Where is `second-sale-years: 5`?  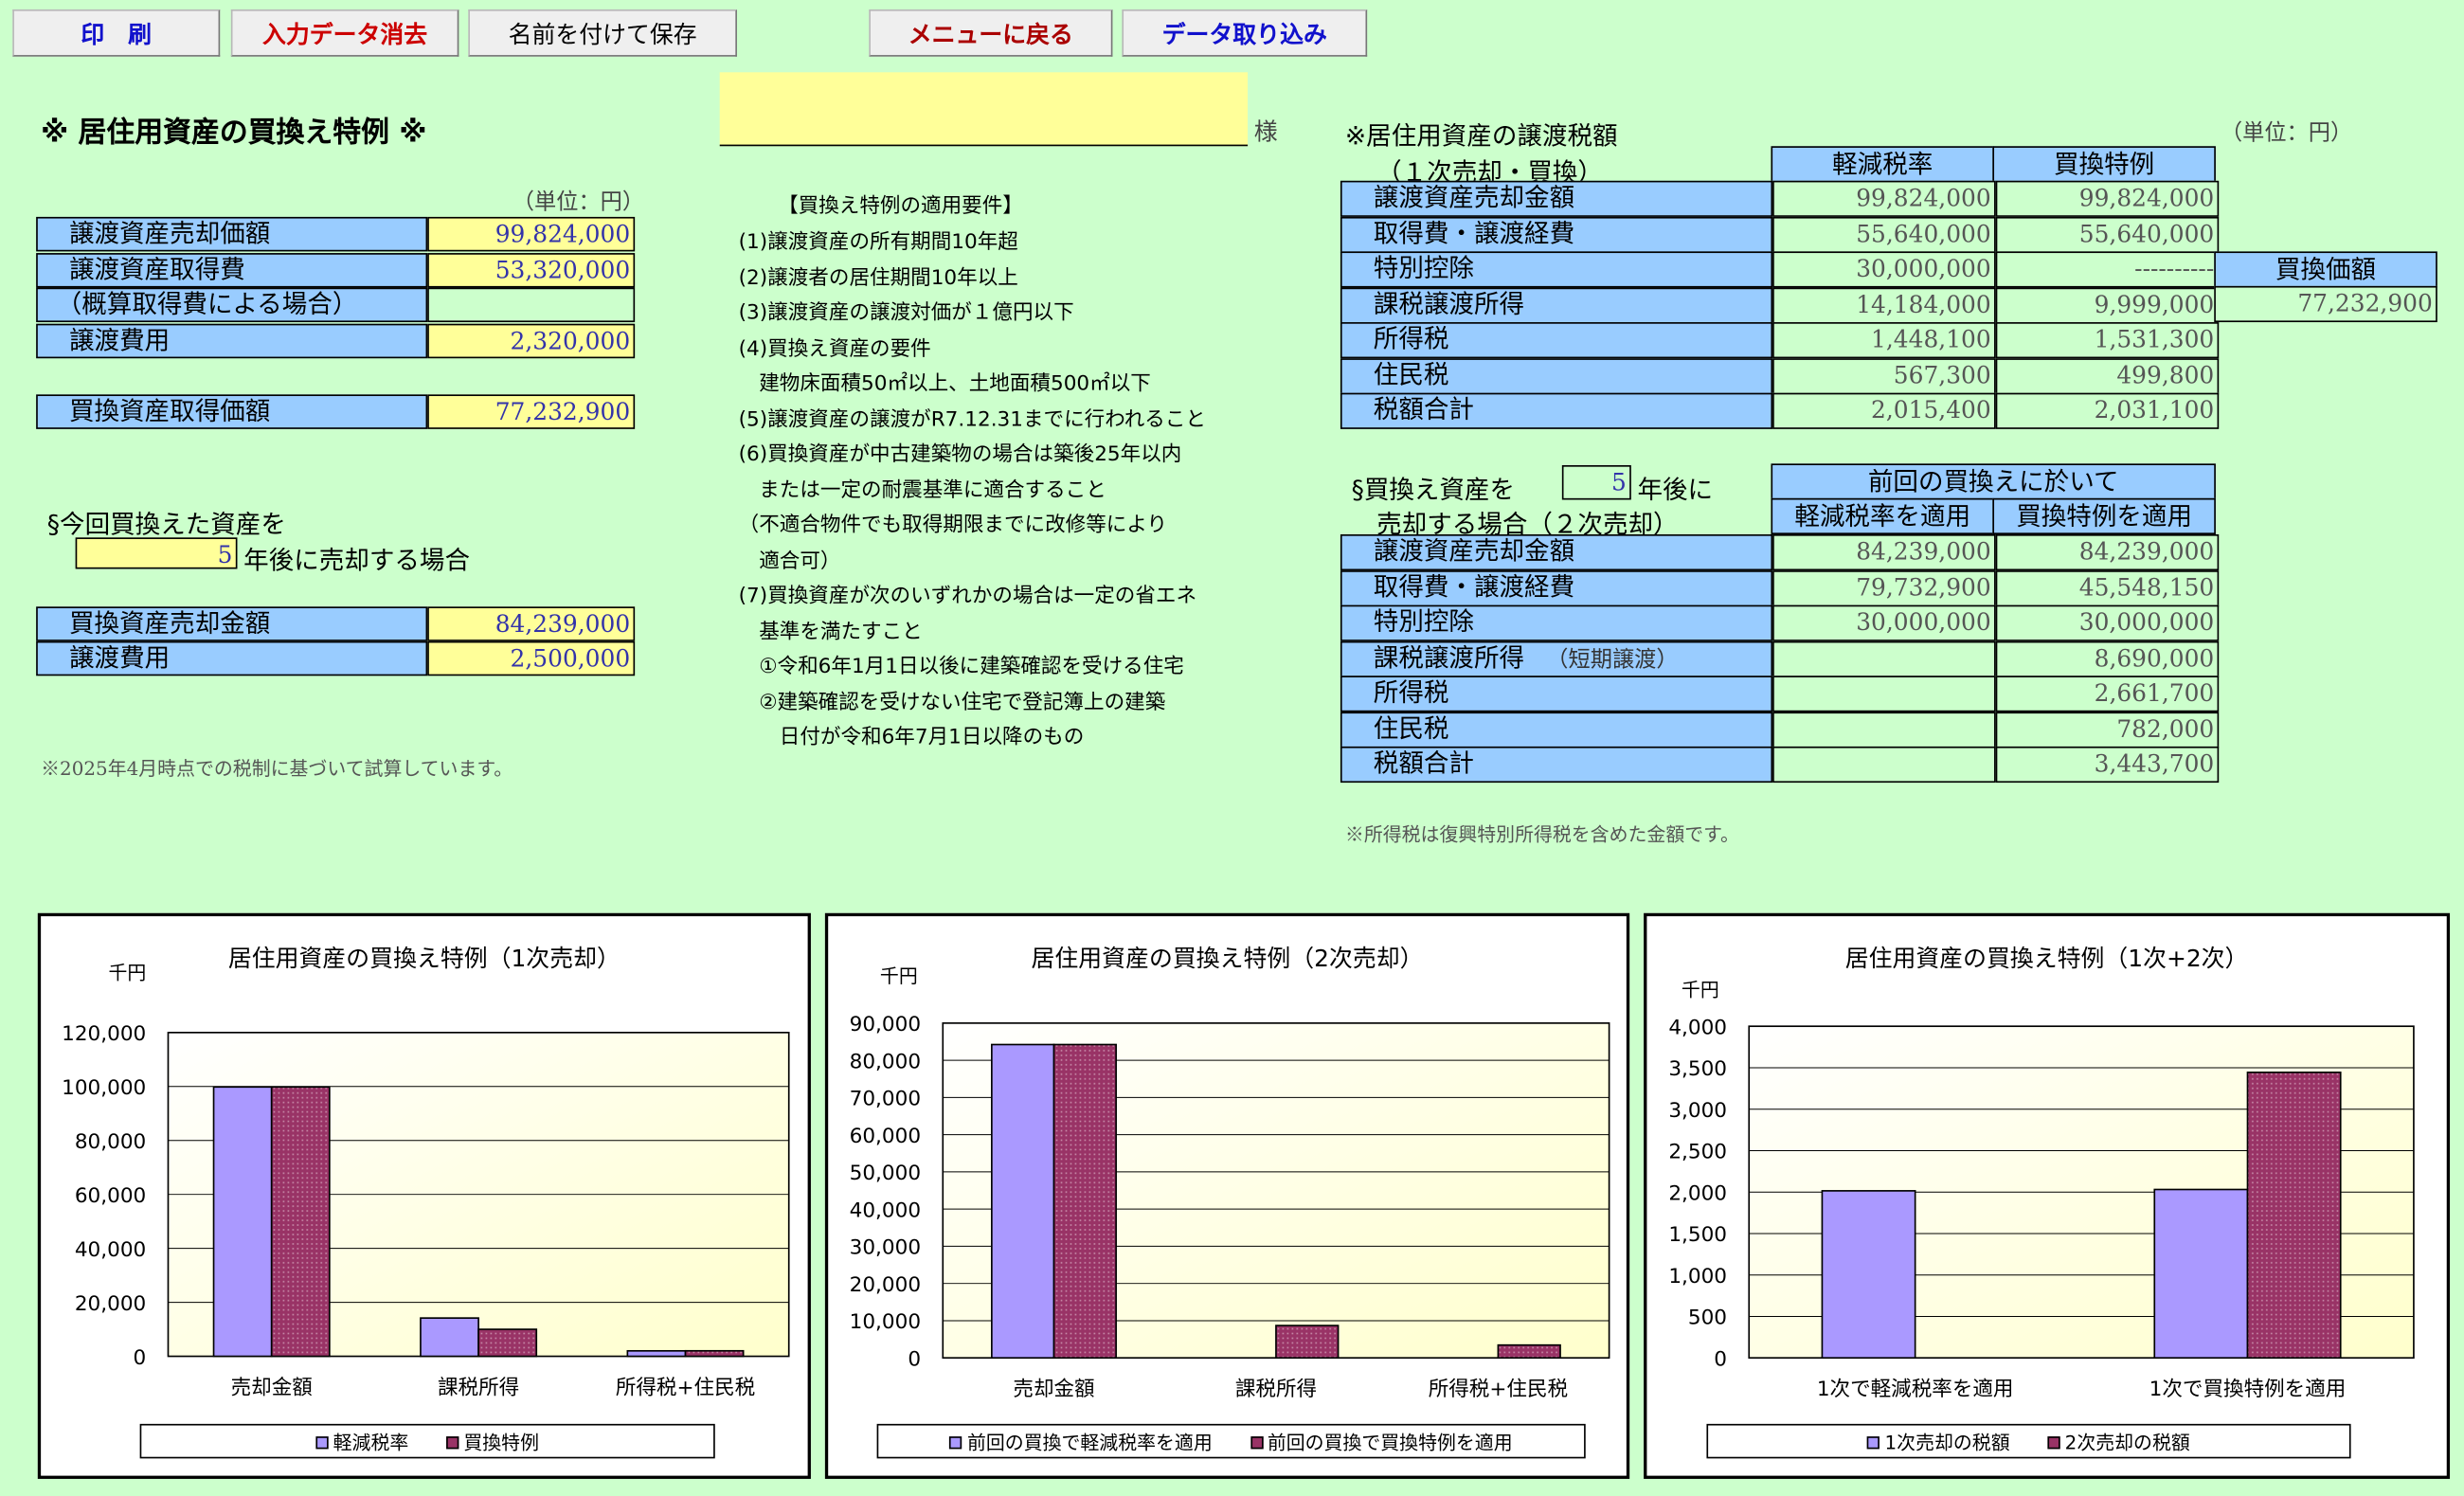 second-sale-years: 5 is located at coordinates (1596, 482).